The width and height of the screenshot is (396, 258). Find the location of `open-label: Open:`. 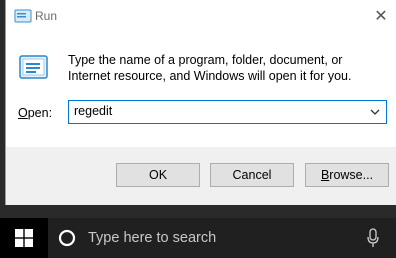

open-label: Open: is located at coordinates (35, 113).